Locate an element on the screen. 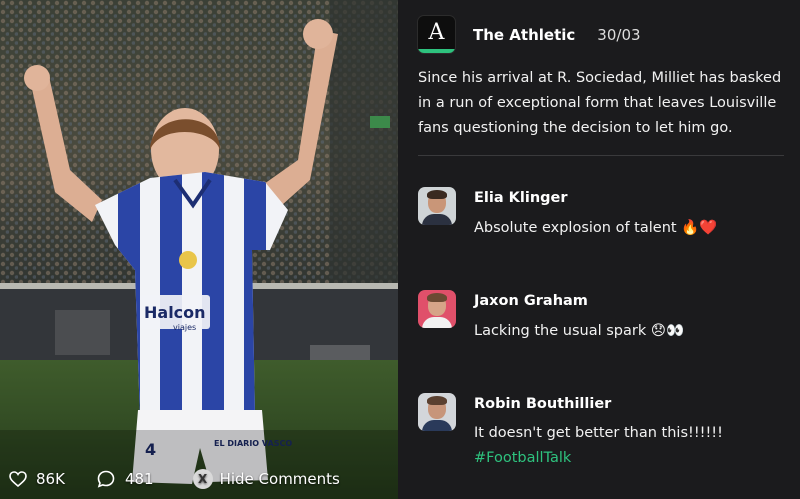 This screenshot has width=800, height=499. comment-item: Jaxon Graham Lacking the usual spark 😞👀 is located at coordinates (551, 314).